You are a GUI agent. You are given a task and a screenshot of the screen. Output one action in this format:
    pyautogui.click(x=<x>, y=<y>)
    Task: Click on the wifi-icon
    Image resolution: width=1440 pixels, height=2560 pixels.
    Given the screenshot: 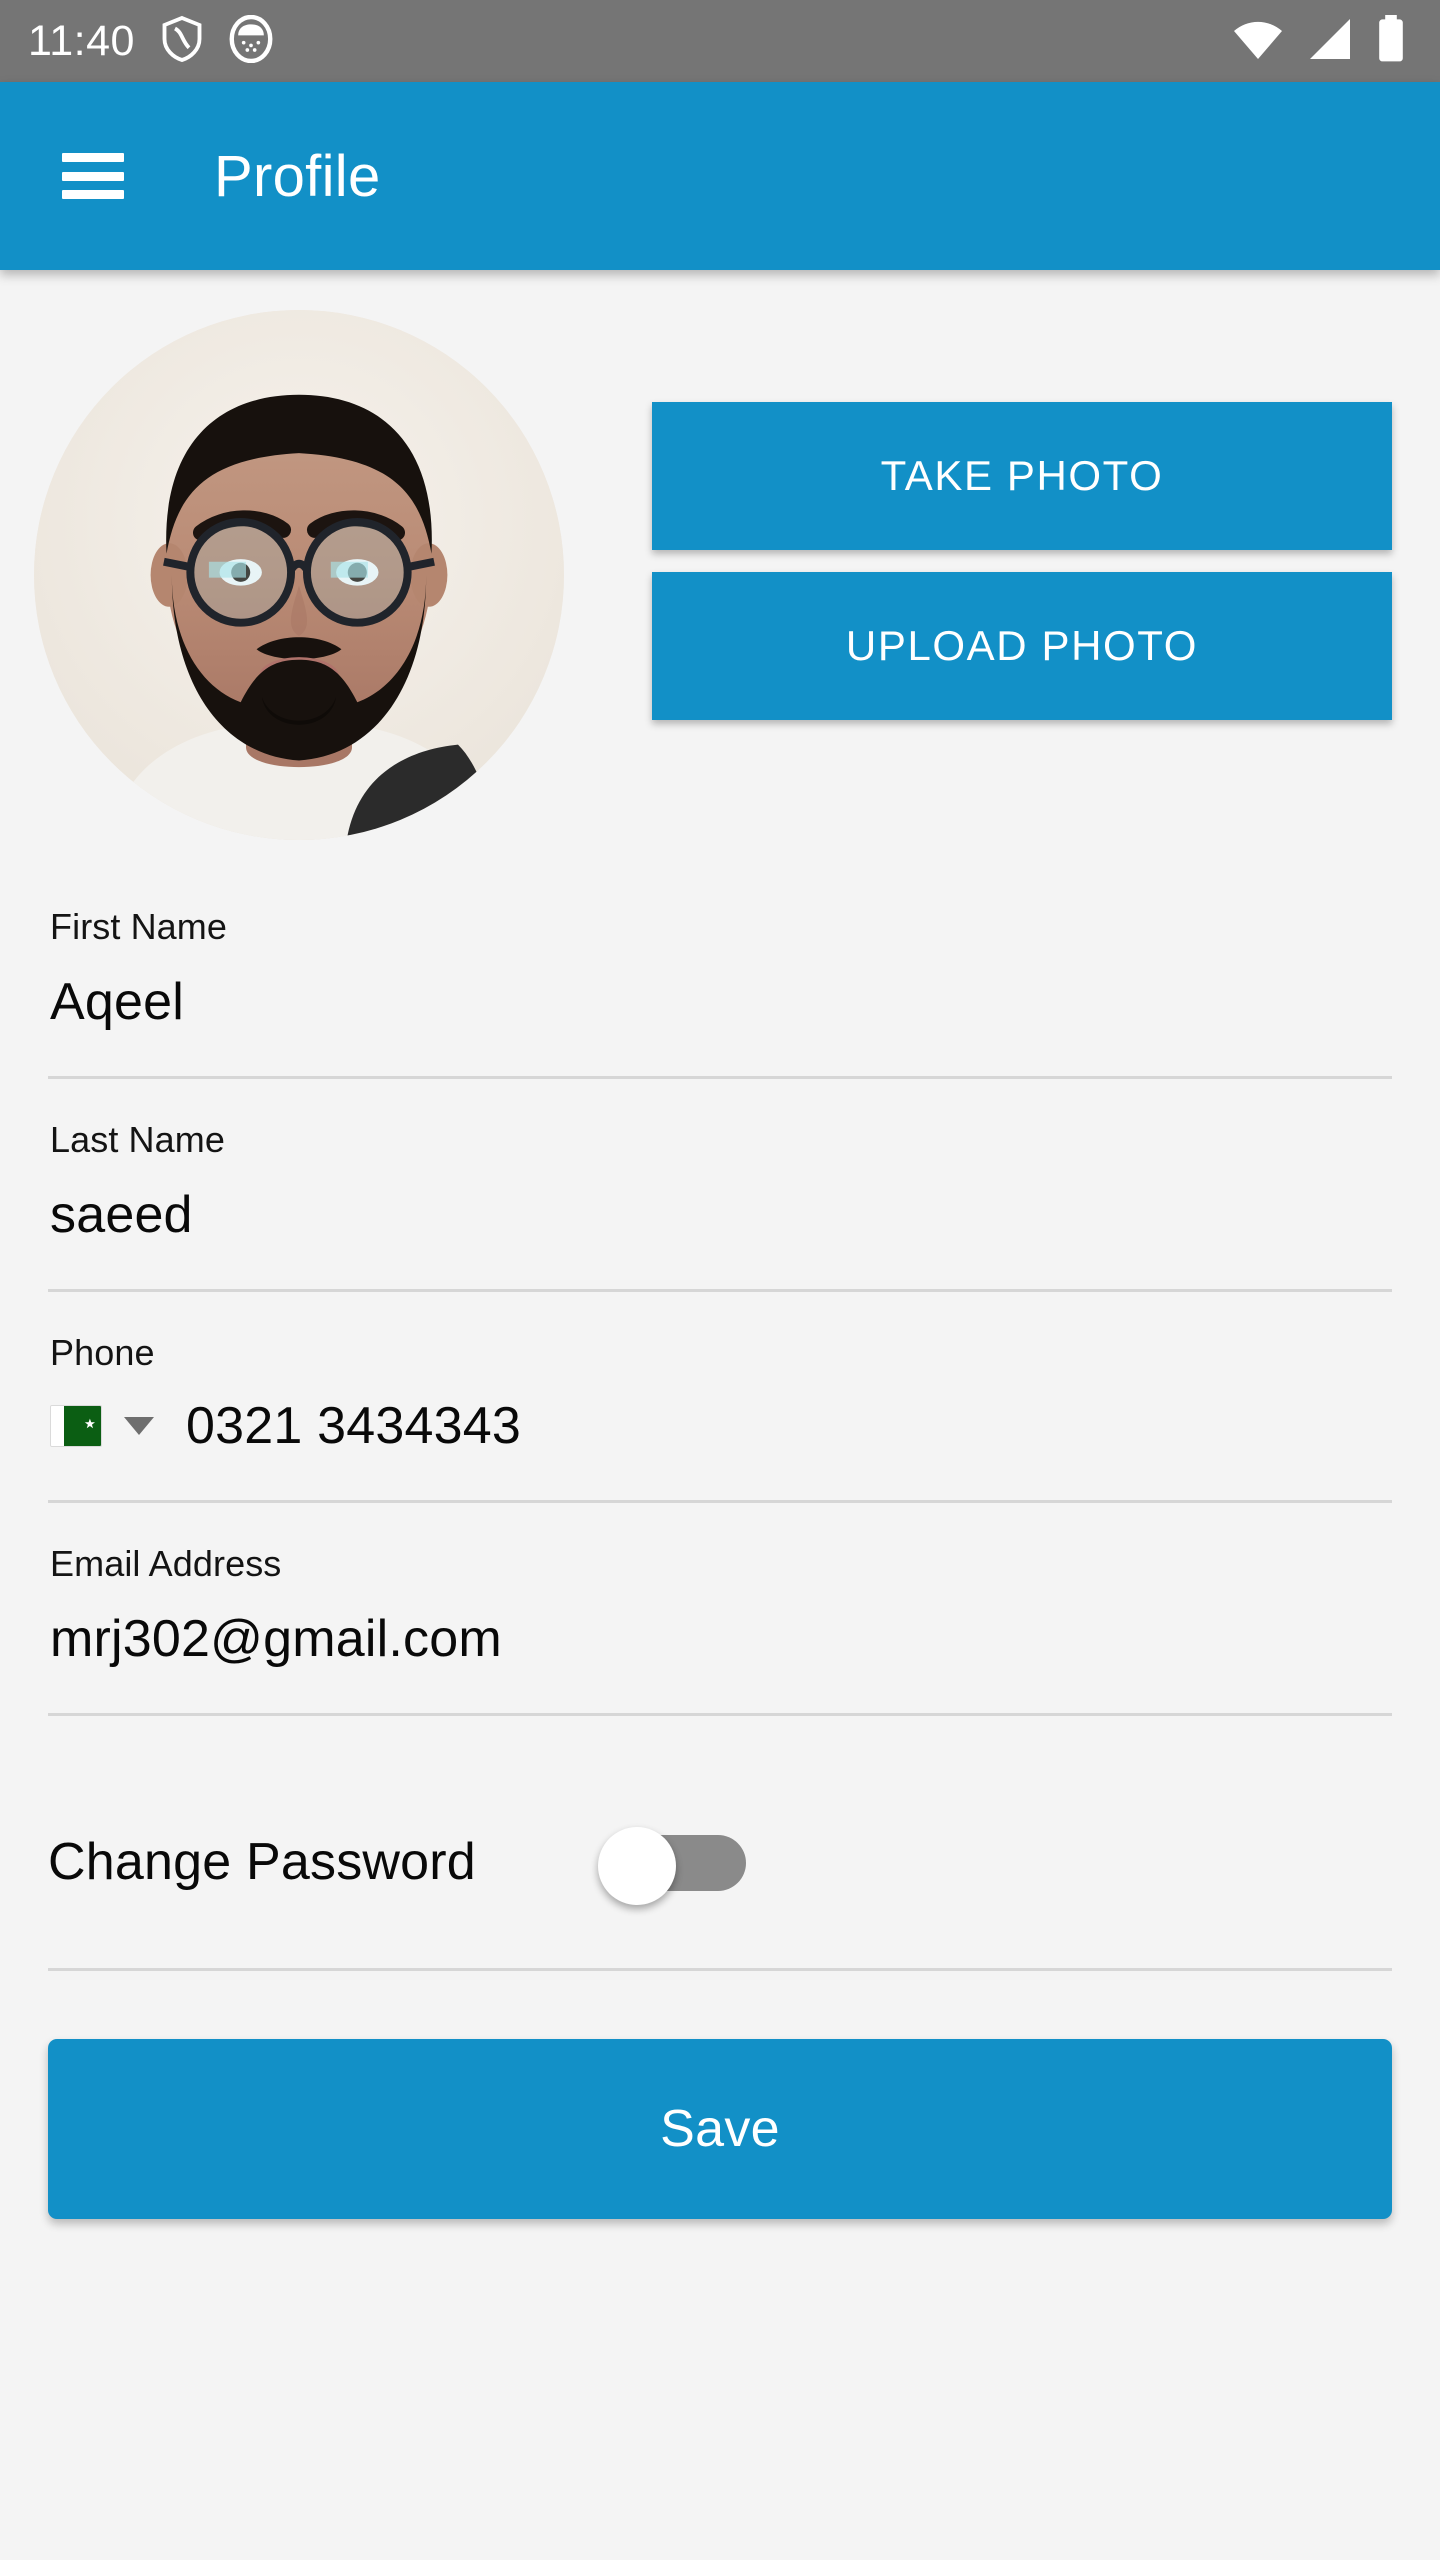 What is the action you would take?
    pyautogui.click(x=1258, y=41)
    